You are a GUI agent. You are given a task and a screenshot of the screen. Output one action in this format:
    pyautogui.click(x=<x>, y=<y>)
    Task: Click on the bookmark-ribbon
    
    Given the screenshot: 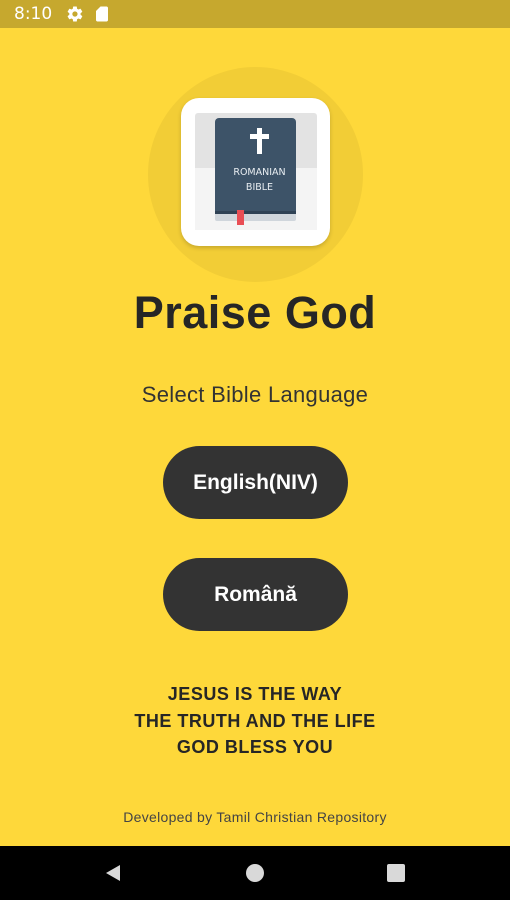 What is the action you would take?
    pyautogui.click(x=240, y=217)
    